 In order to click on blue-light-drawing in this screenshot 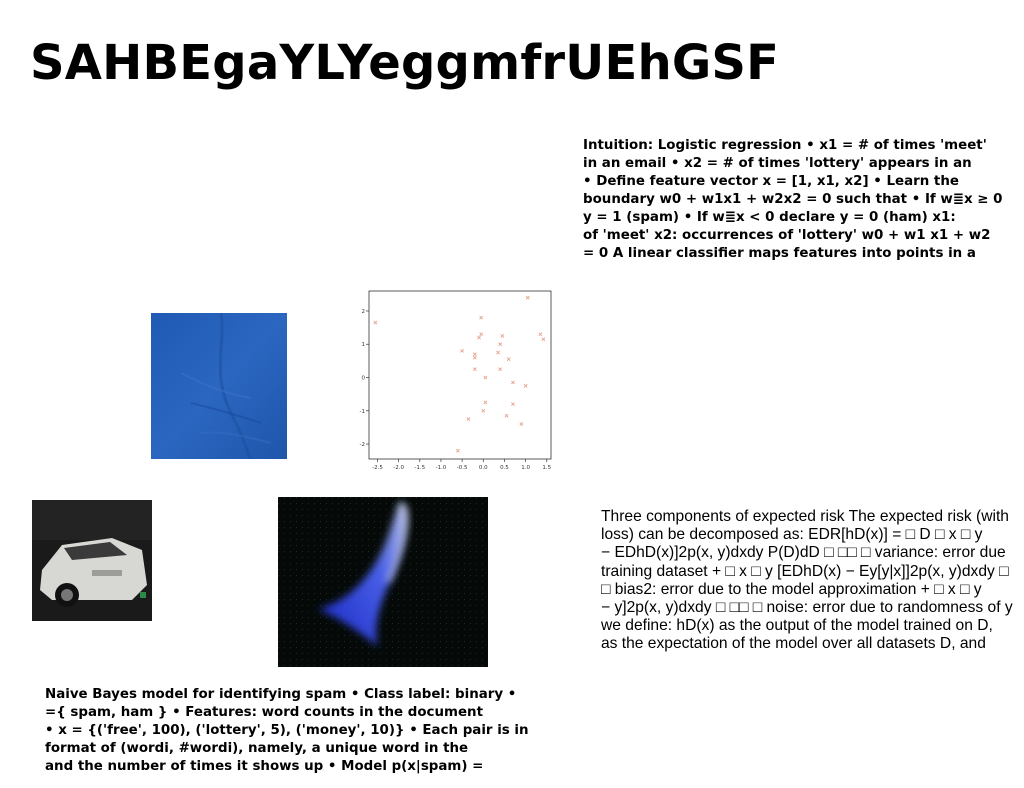, I will do `click(383, 582)`.